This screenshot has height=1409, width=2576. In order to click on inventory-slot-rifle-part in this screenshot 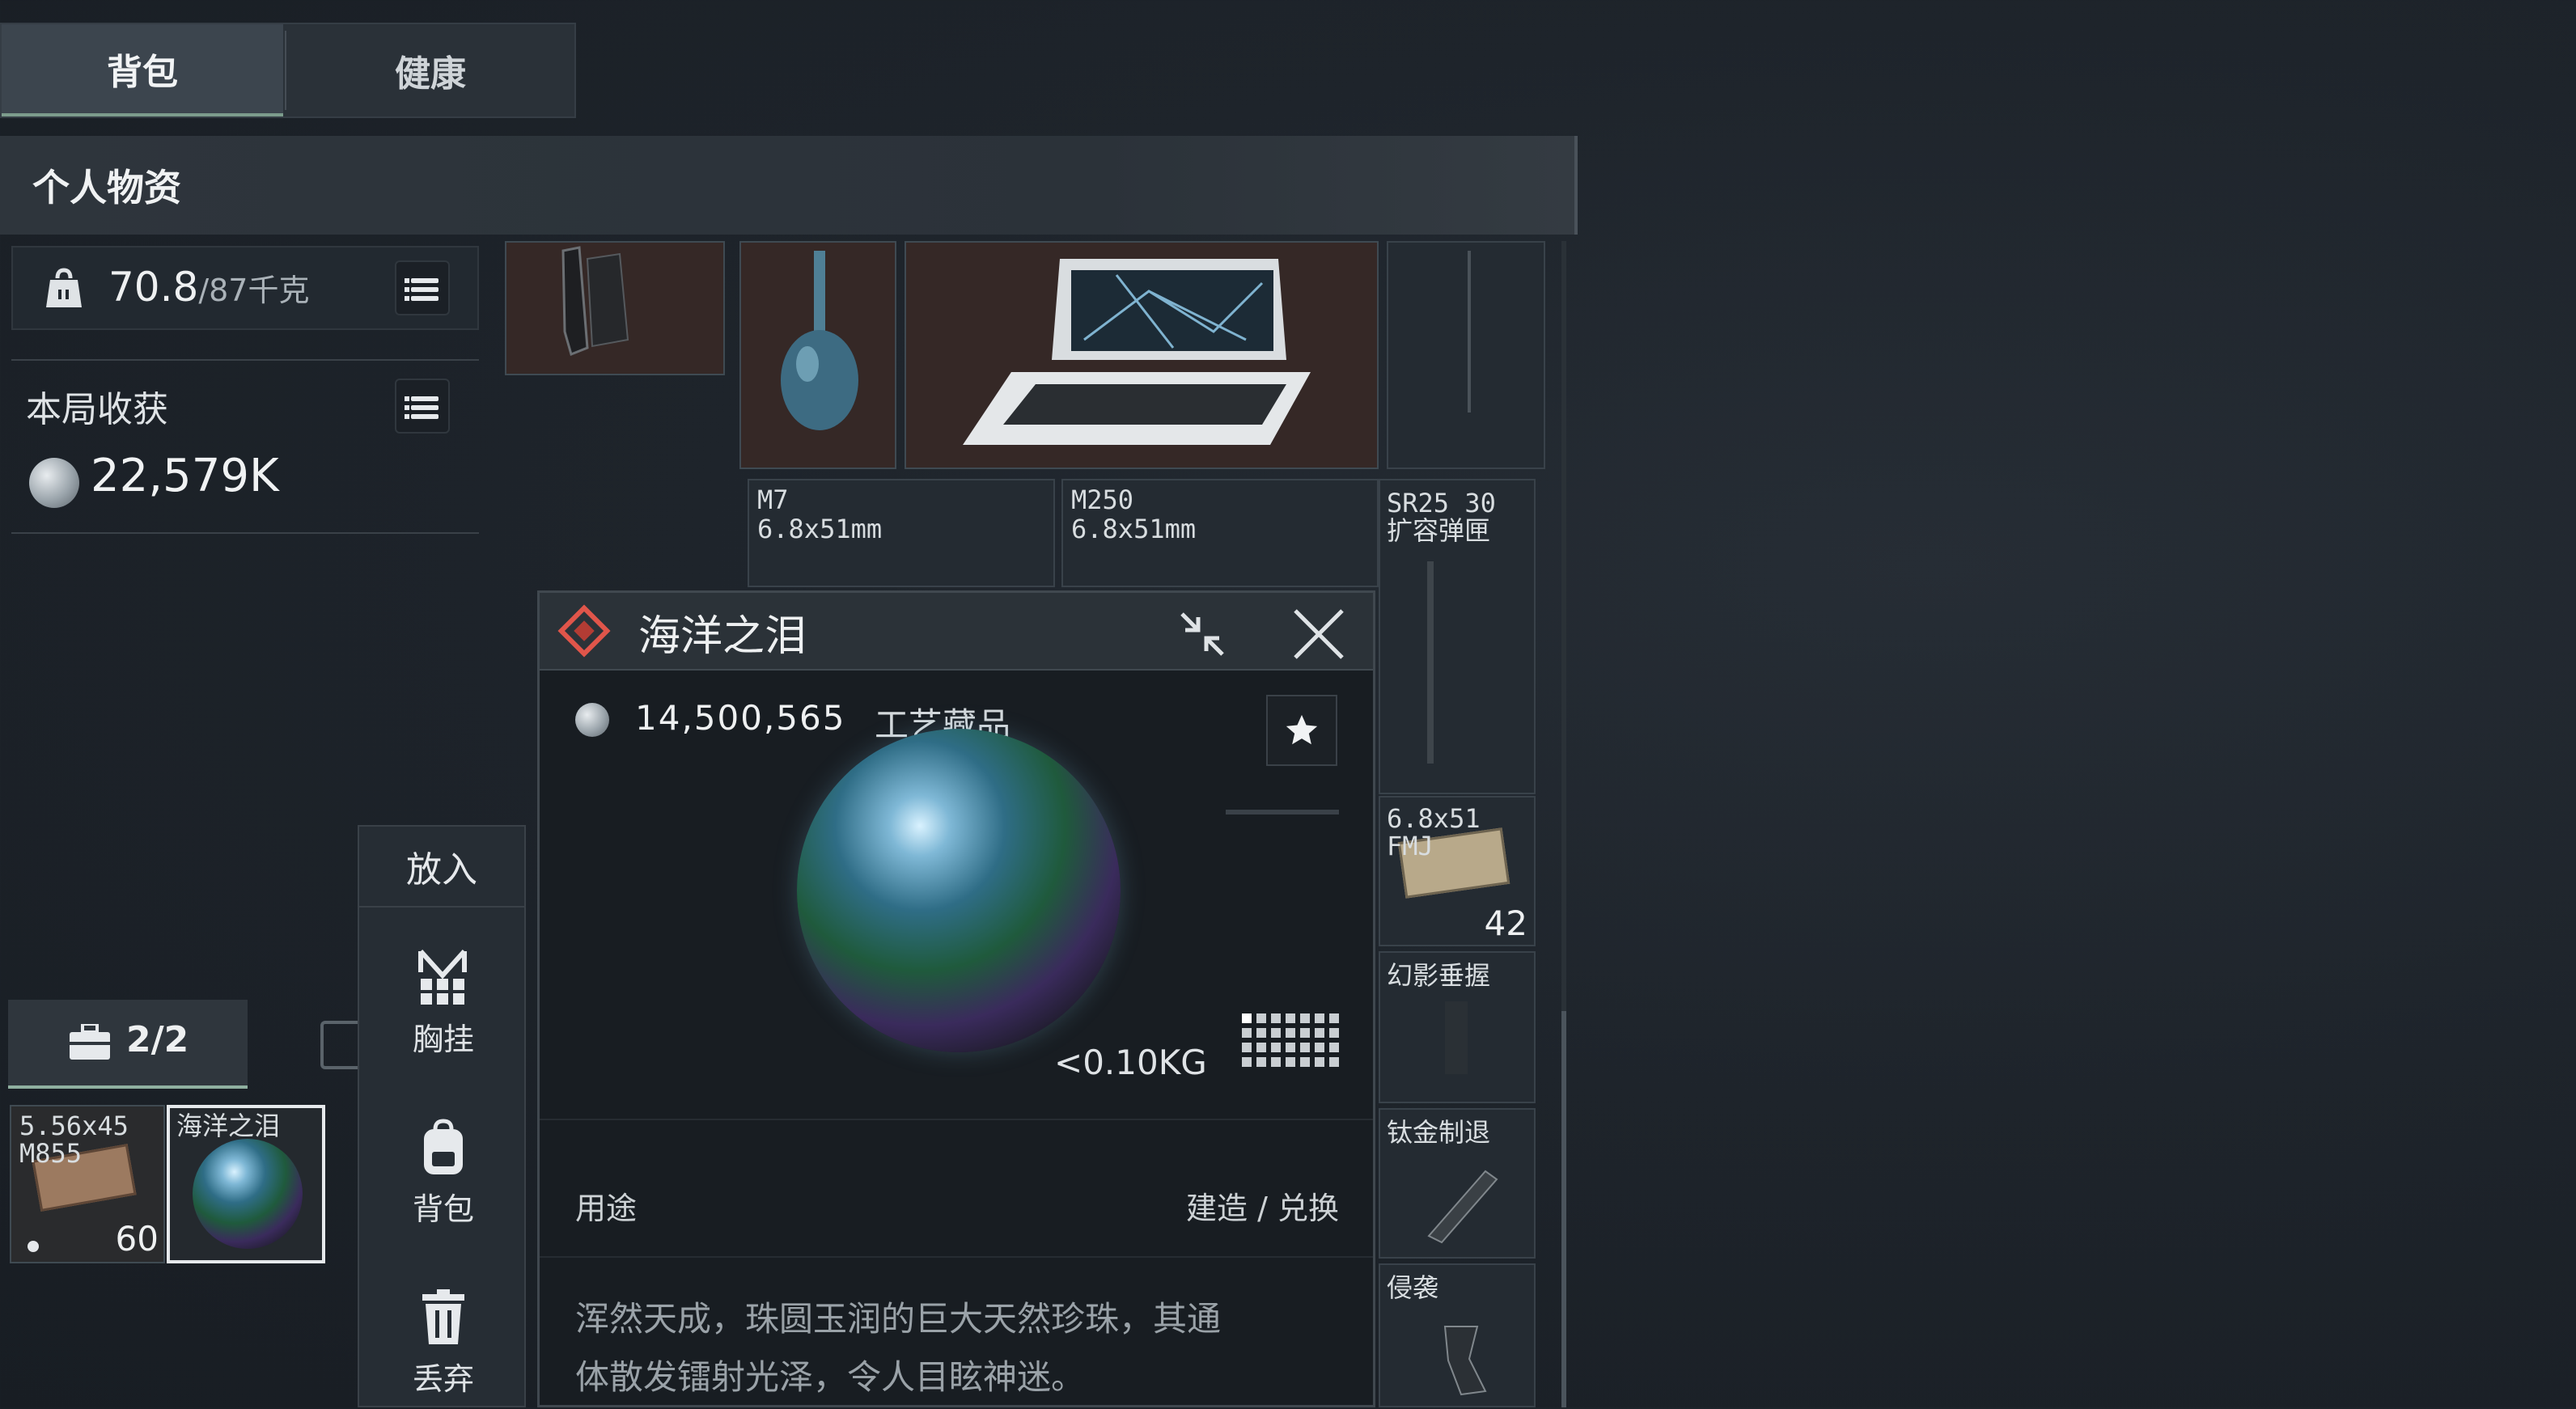, I will do `click(1466, 355)`.